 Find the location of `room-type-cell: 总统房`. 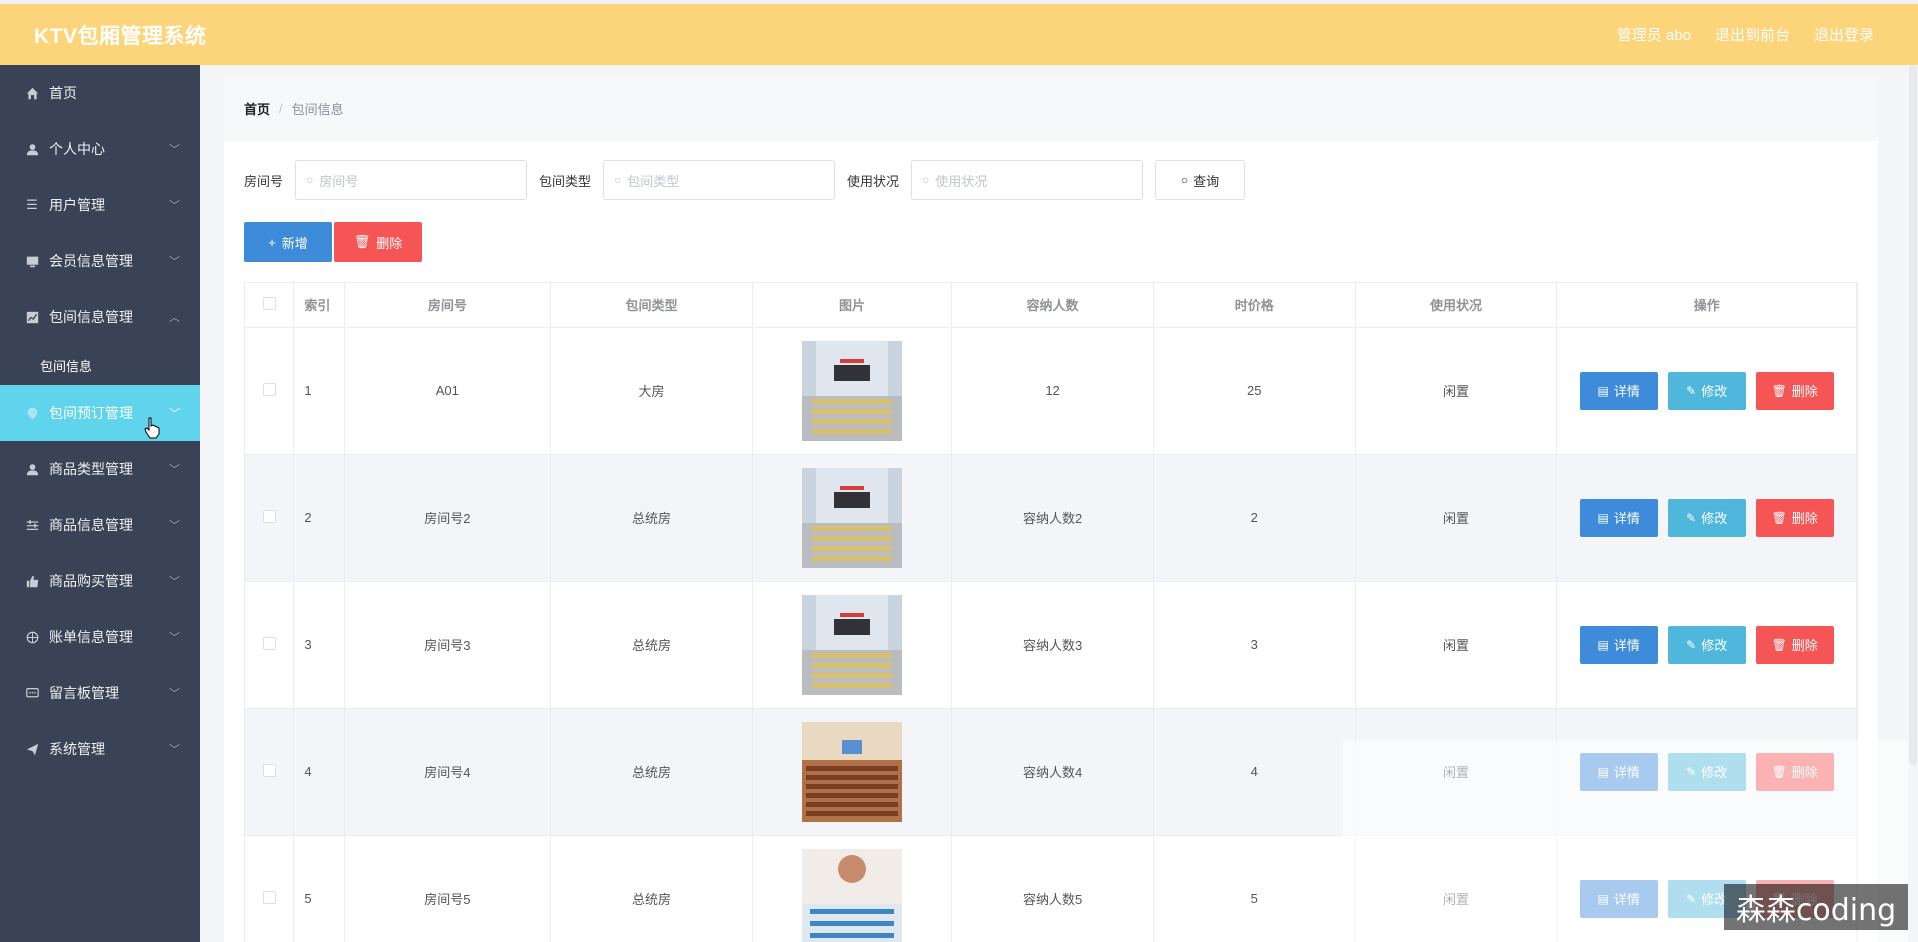

room-type-cell: 总统房 is located at coordinates (651, 888).